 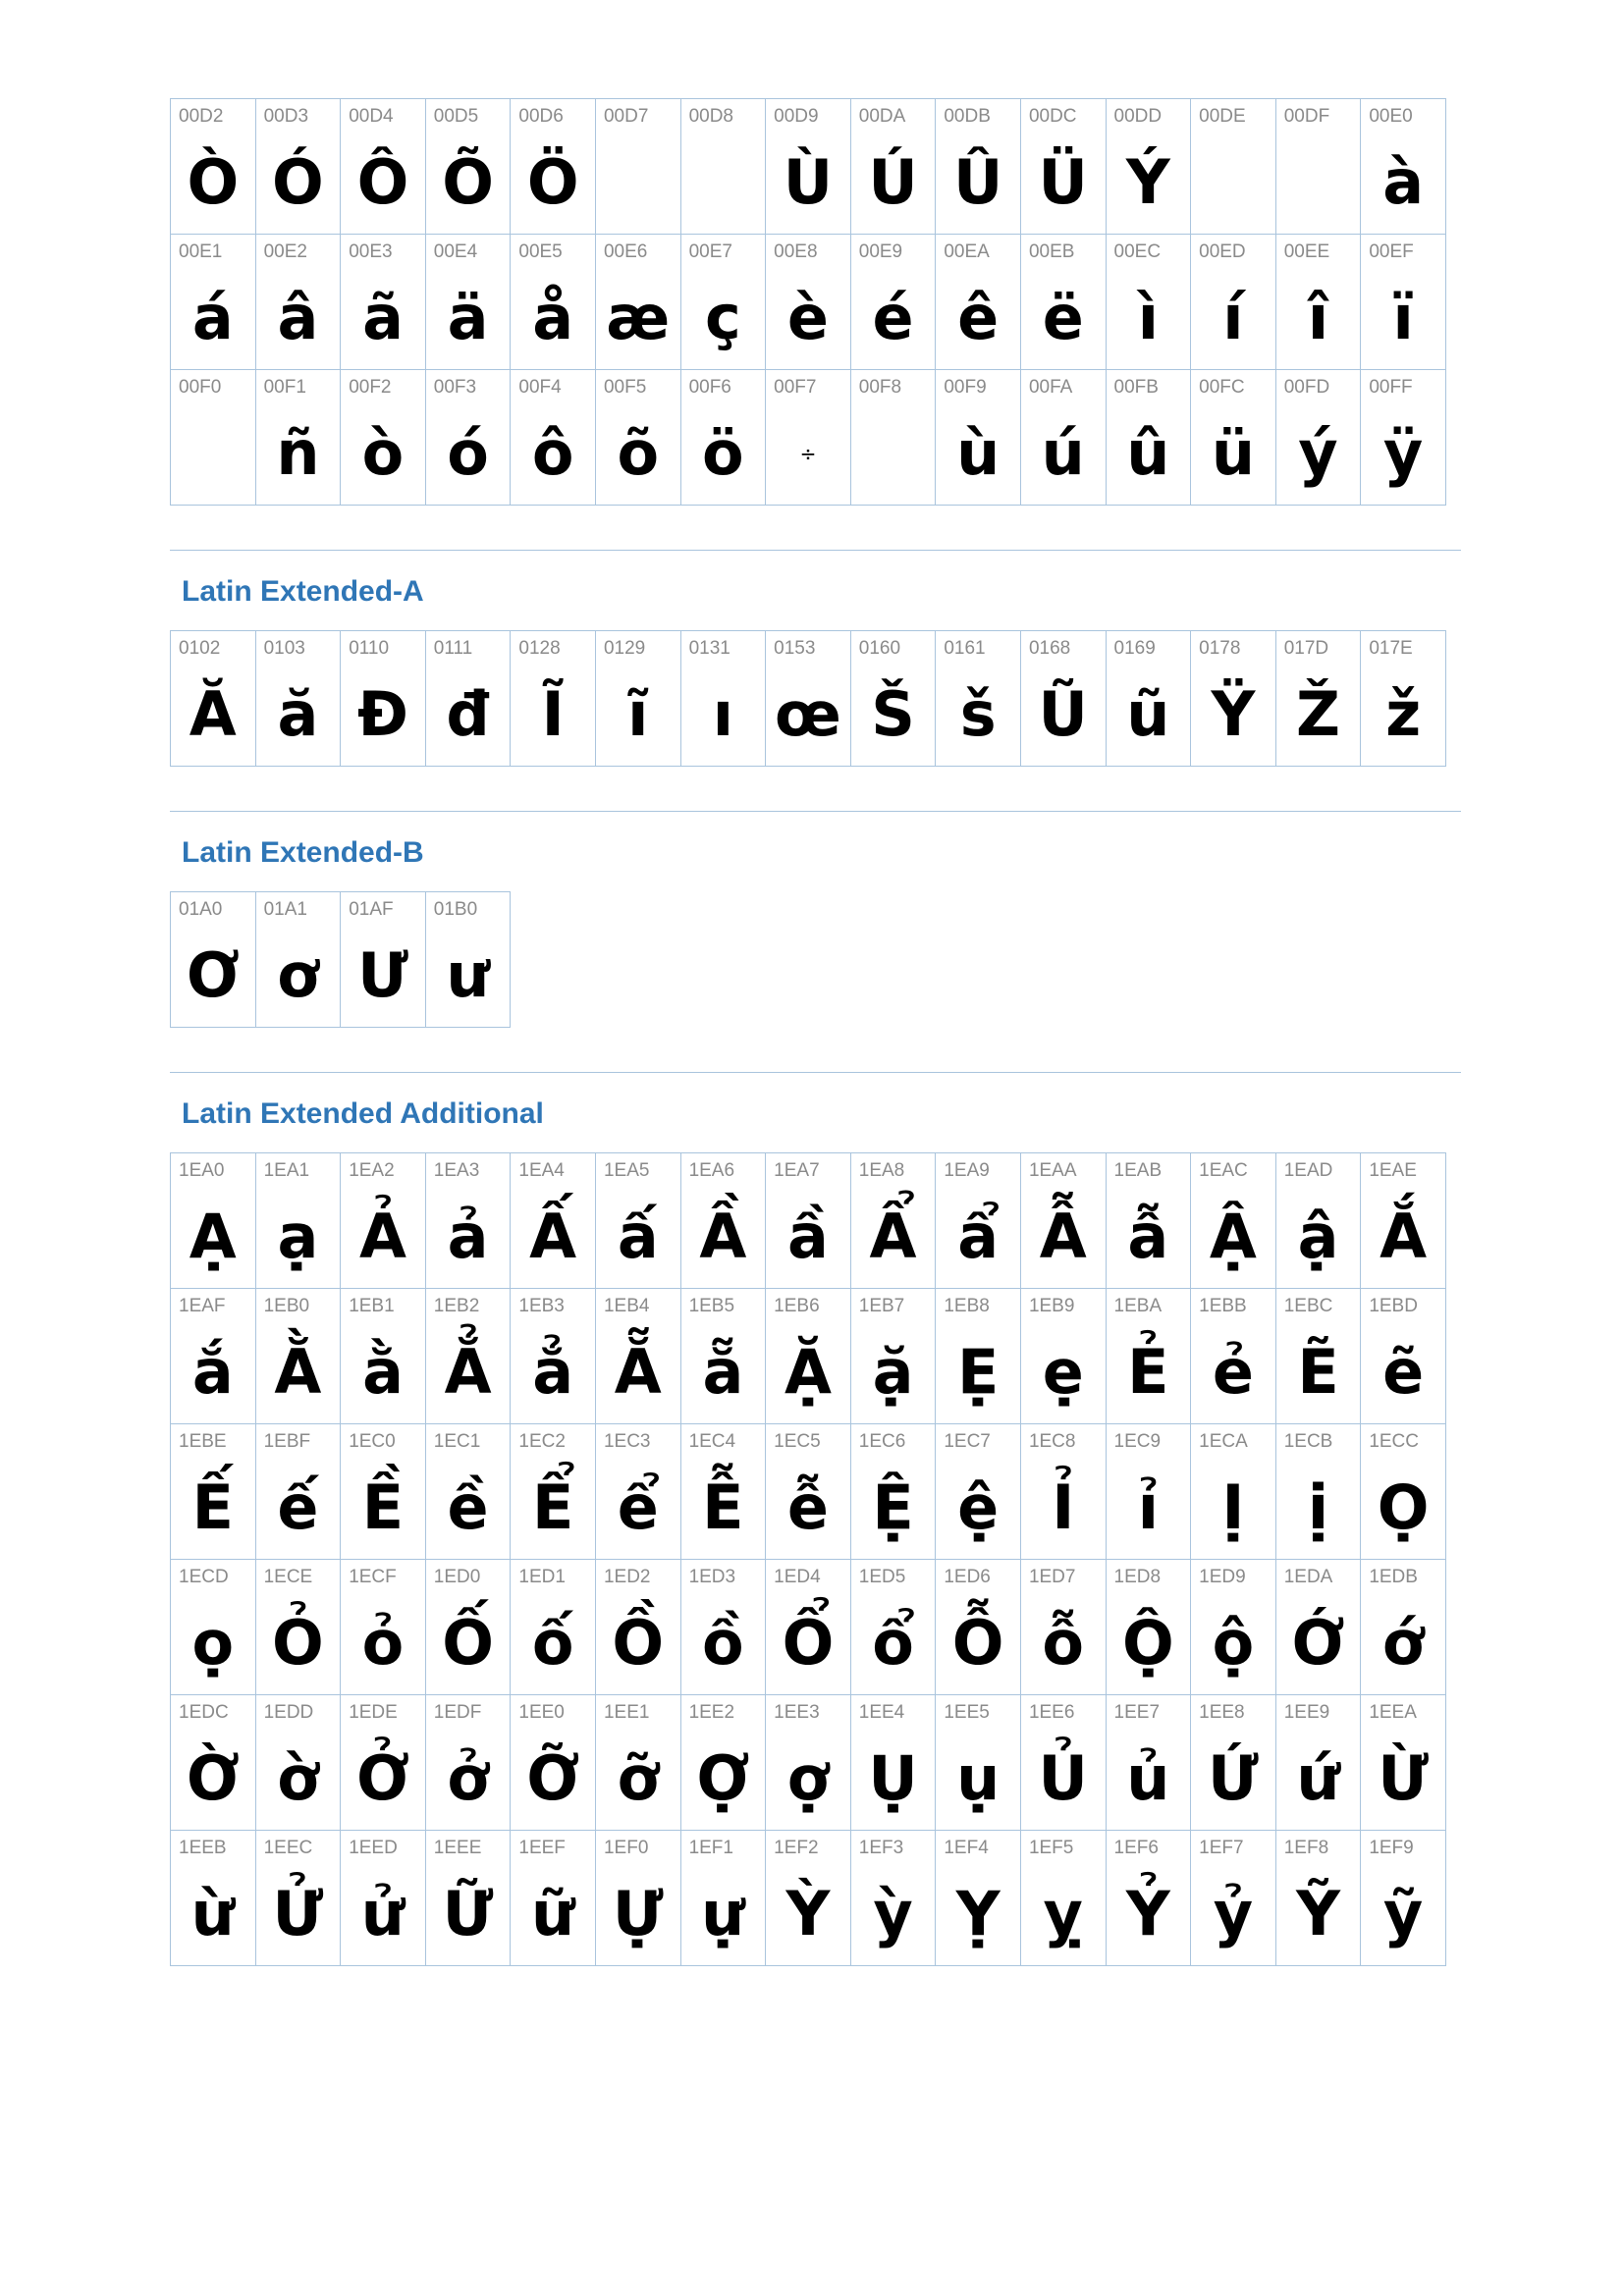 What do you see at coordinates (723, 1236) in the screenshot?
I see `glyph-sample: Ầ` at bounding box center [723, 1236].